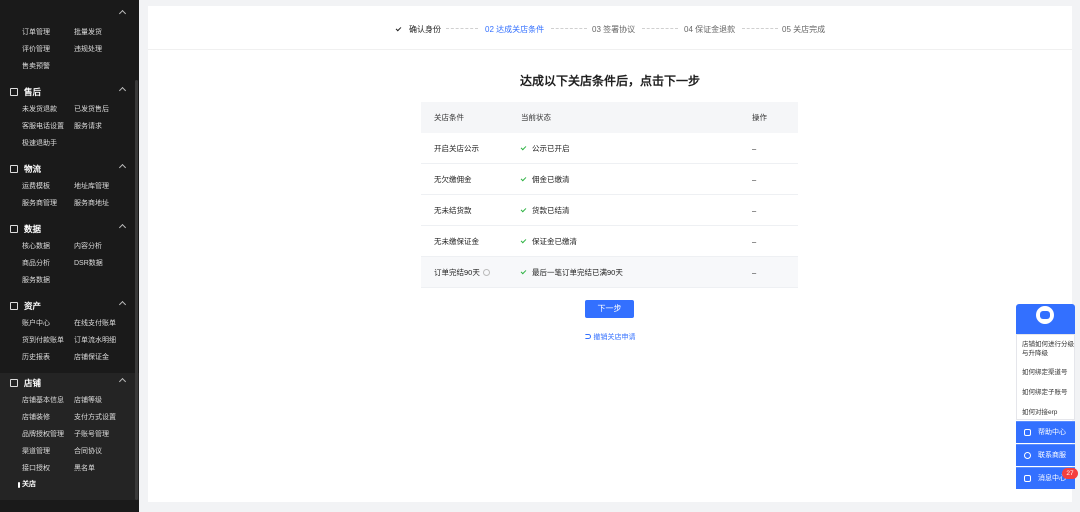 The height and width of the screenshot is (512, 1080). I want to click on page-title: 达成以下关店条件后，点击下一步, so click(609, 81).